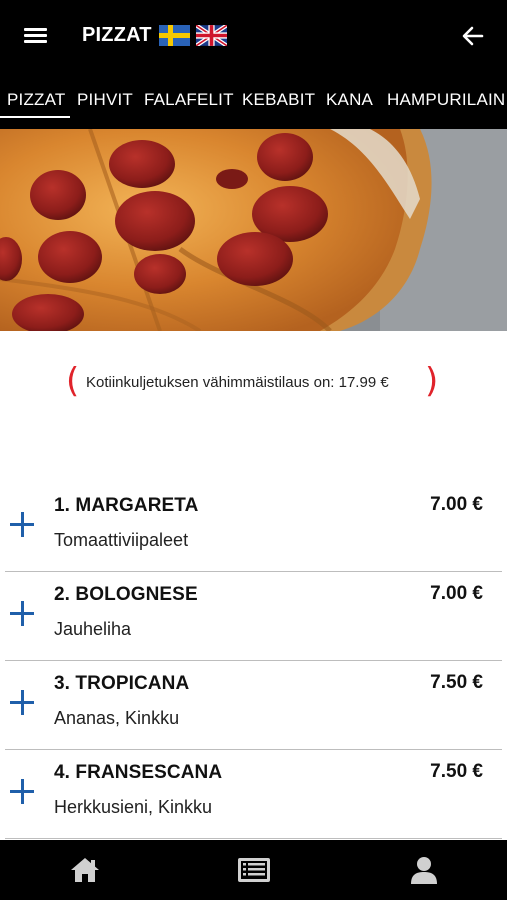 Image resolution: width=507 pixels, height=900 pixels. What do you see at coordinates (278, 100) in the screenshot?
I see `tab-kebabit: KEBABIT` at bounding box center [278, 100].